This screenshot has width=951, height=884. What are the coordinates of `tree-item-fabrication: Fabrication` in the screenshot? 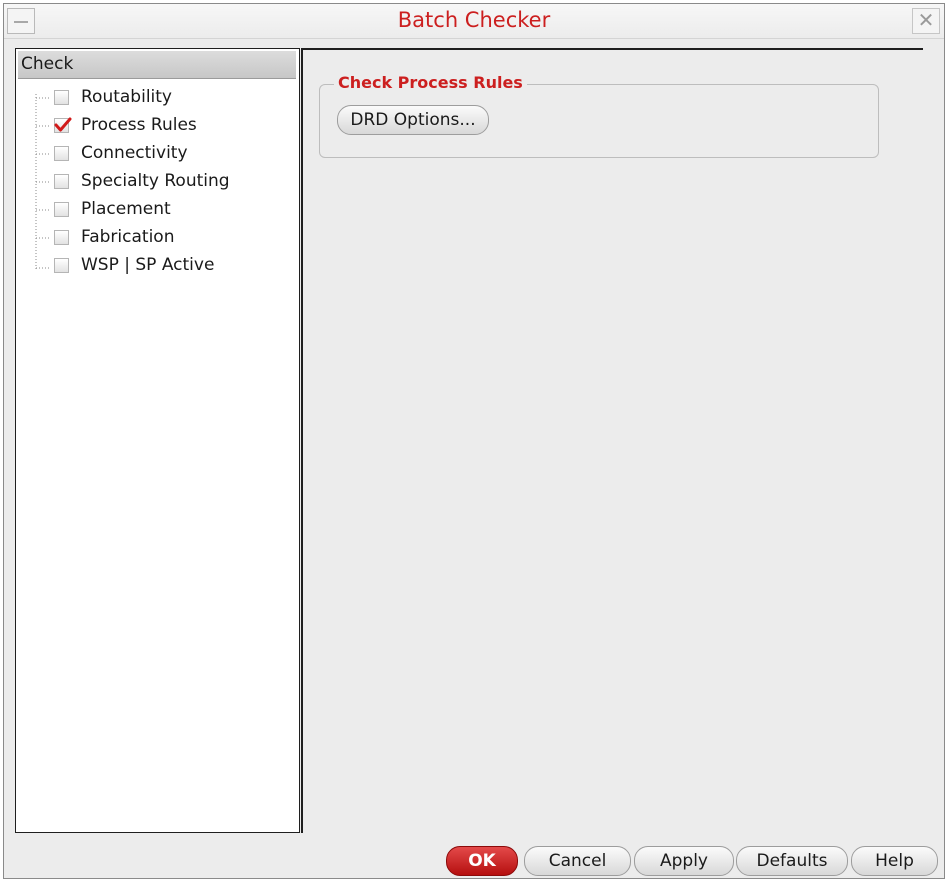 It's located at (114, 237).